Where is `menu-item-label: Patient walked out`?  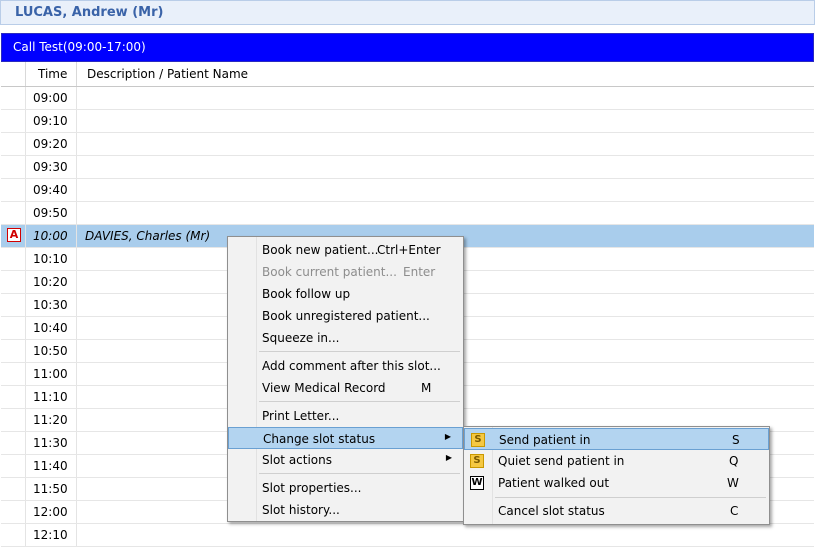
menu-item-label: Patient walked out is located at coordinates (554, 483).